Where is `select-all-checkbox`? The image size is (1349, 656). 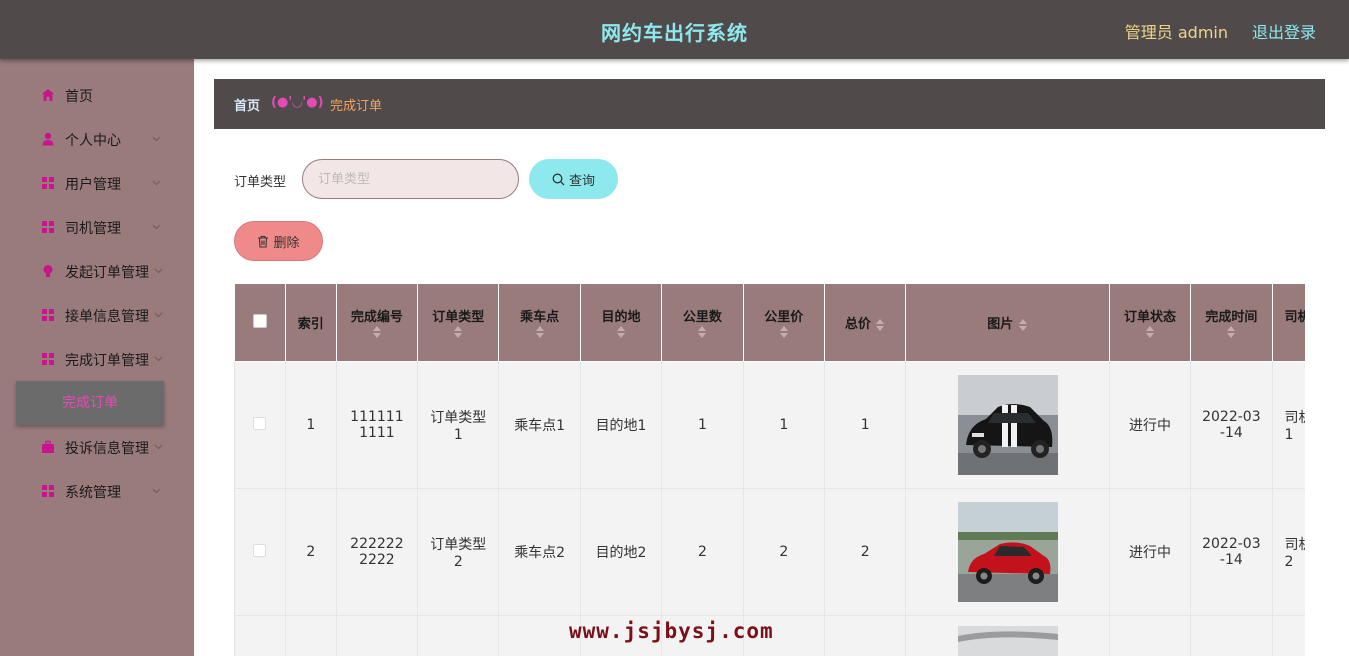
select-all-checkbox is located at coordinates (259, 320).